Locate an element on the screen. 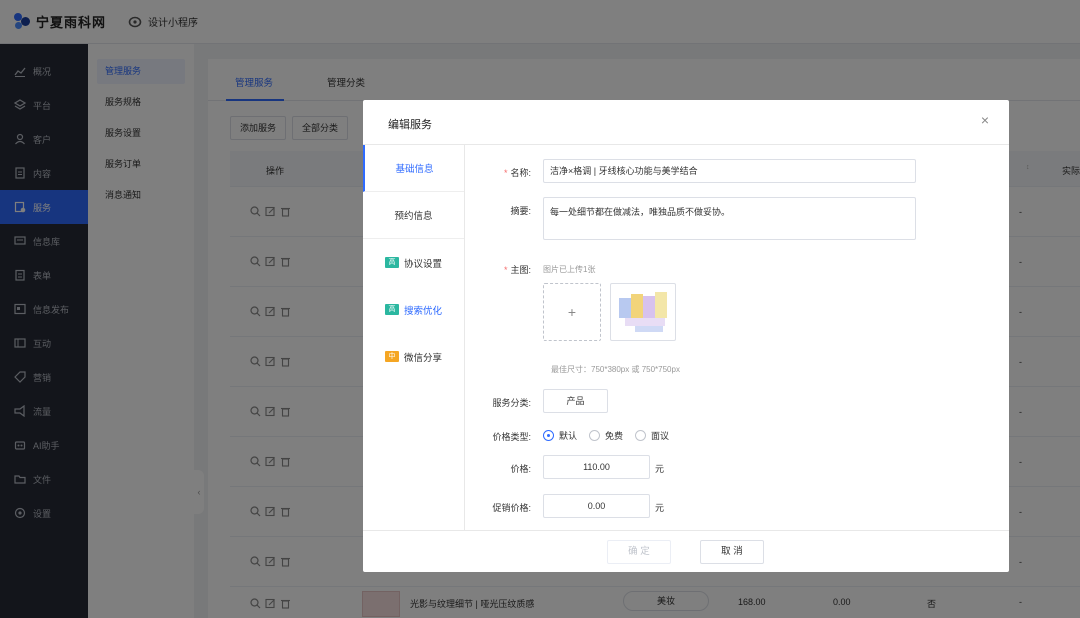 This screenshot has height=618, width=1080. promo-price-label: 促销价格: is located at coordinates (511, 508).